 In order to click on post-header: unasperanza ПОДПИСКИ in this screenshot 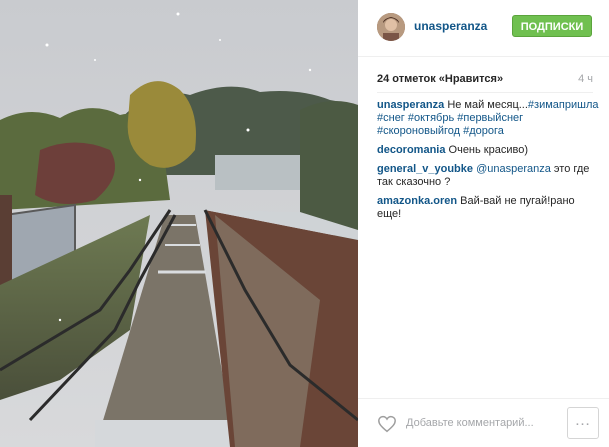, I will do `click(483, 28)`.